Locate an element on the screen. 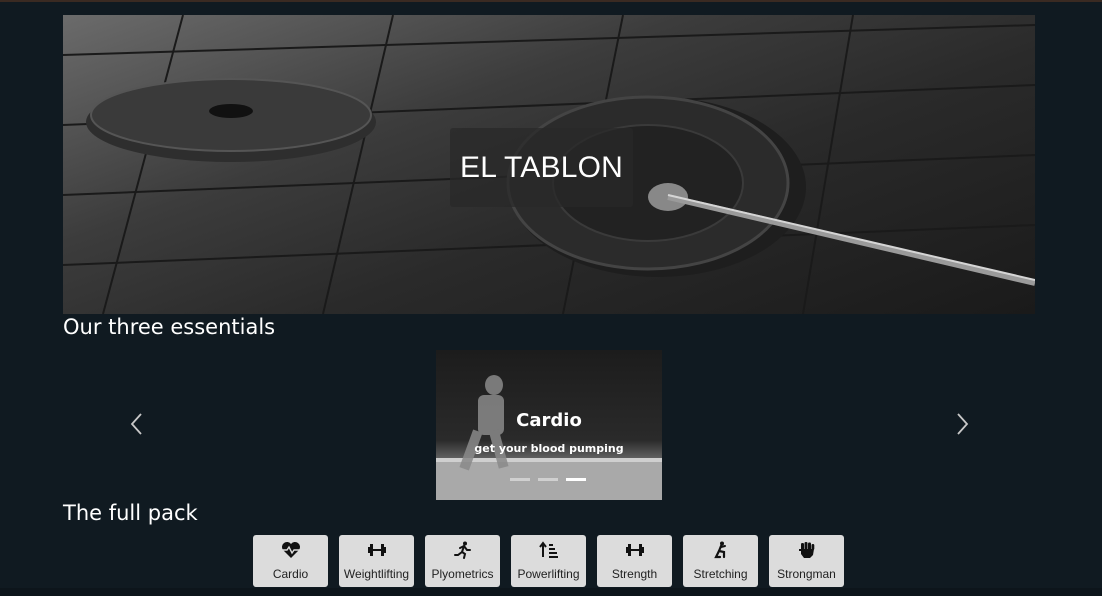 The image size is (1102, 596). carousel-next-button is located at coordinates (962, 424).